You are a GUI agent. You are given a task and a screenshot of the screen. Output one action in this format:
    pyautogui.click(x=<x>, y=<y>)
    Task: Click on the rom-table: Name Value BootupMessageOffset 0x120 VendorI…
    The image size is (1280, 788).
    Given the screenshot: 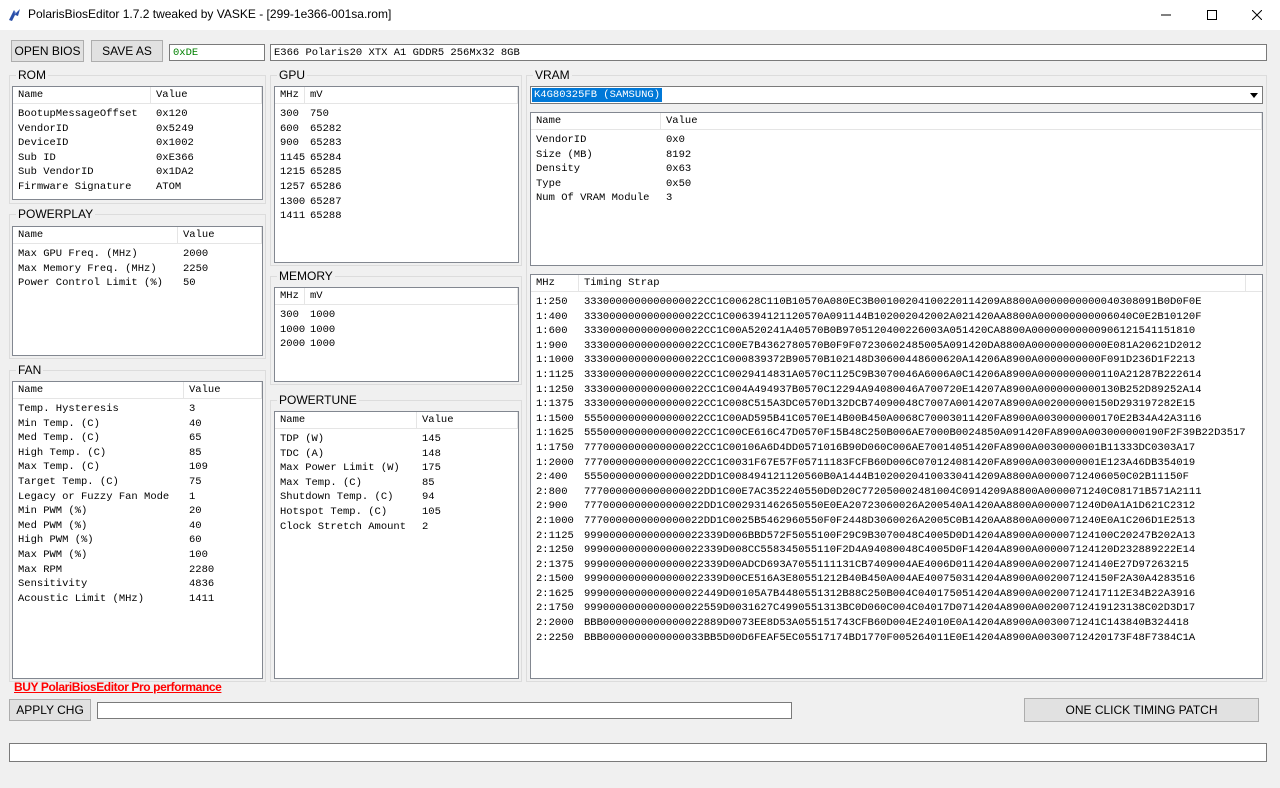 What is the action you would take?
    pyautogui.click(x=137, y=143)
    